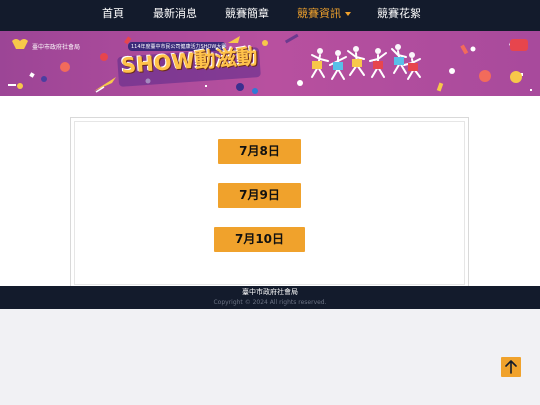  I want to click on nav-item-competition-info: 競賽資訊, so click(324, 14).